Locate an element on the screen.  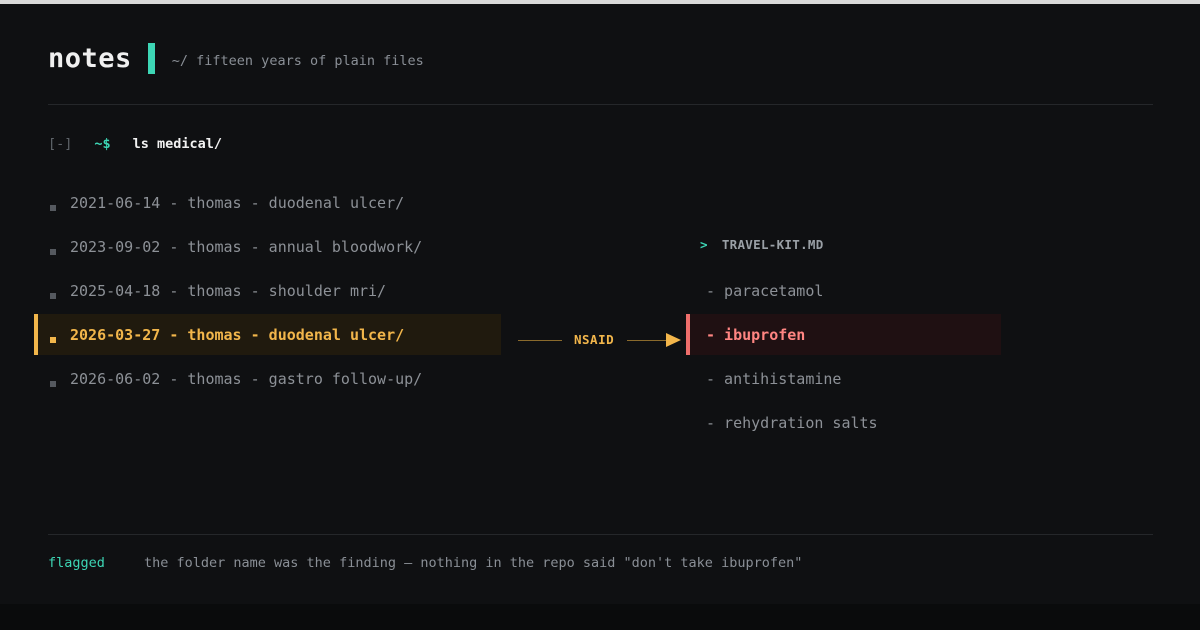
chevron-right-icon: > is located at coordinates (704, 244).